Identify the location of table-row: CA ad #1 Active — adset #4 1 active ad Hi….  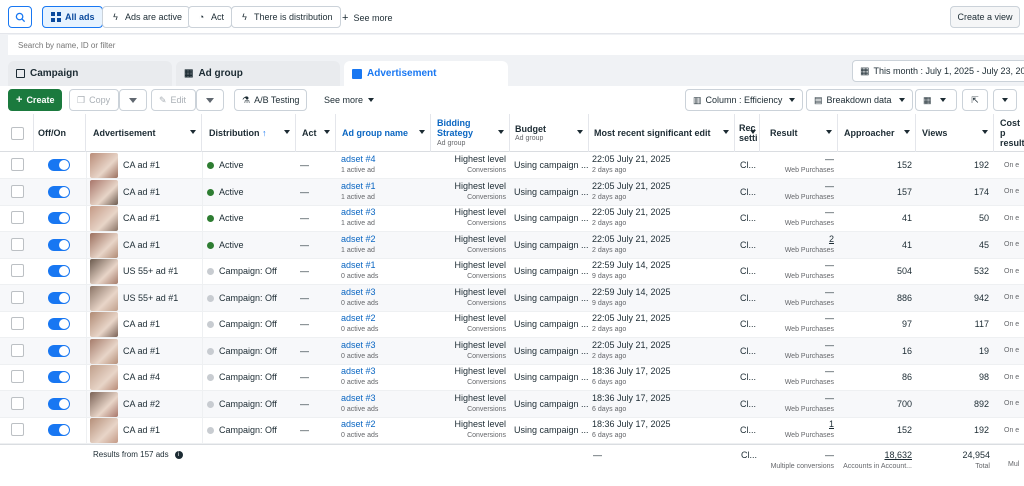
(512, 165).